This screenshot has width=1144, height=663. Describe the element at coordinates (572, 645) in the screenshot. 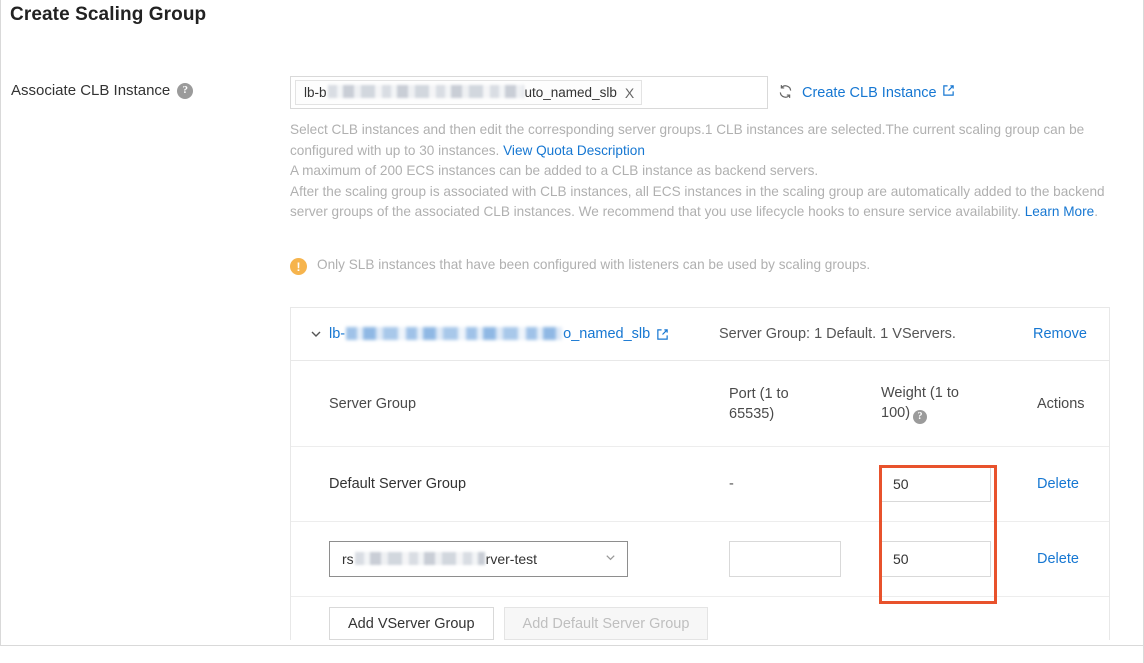

I see `page-bottom-divider` at that location.